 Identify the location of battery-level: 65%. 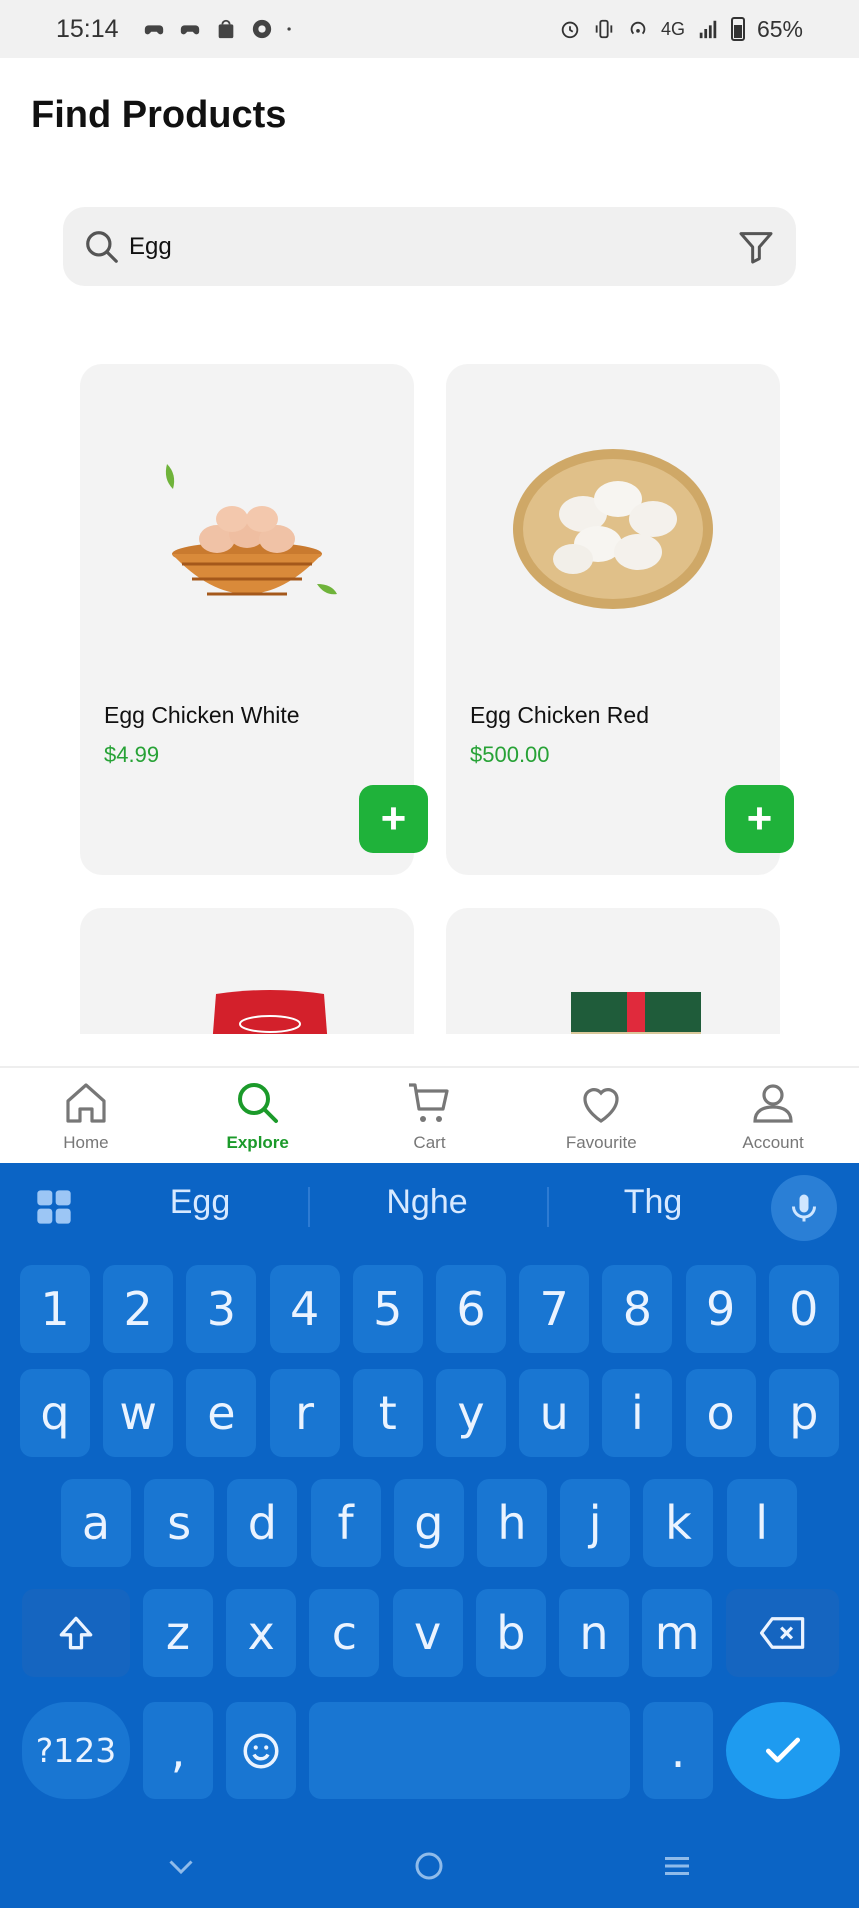
(779, 28).